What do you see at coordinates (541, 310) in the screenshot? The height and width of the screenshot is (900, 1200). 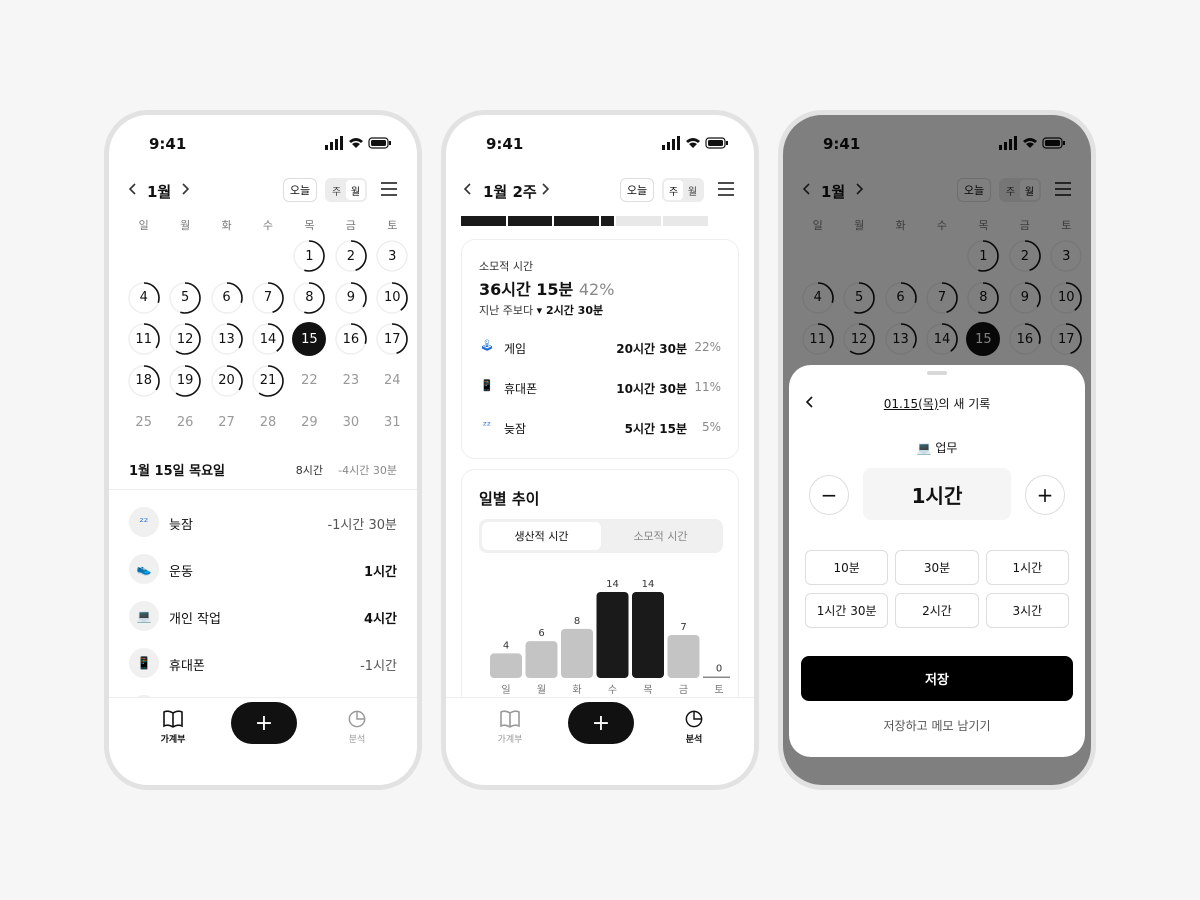 I see `compare-row: 지난 주보다 ▾ 2시간 30분` at bounding box center [541, 310].